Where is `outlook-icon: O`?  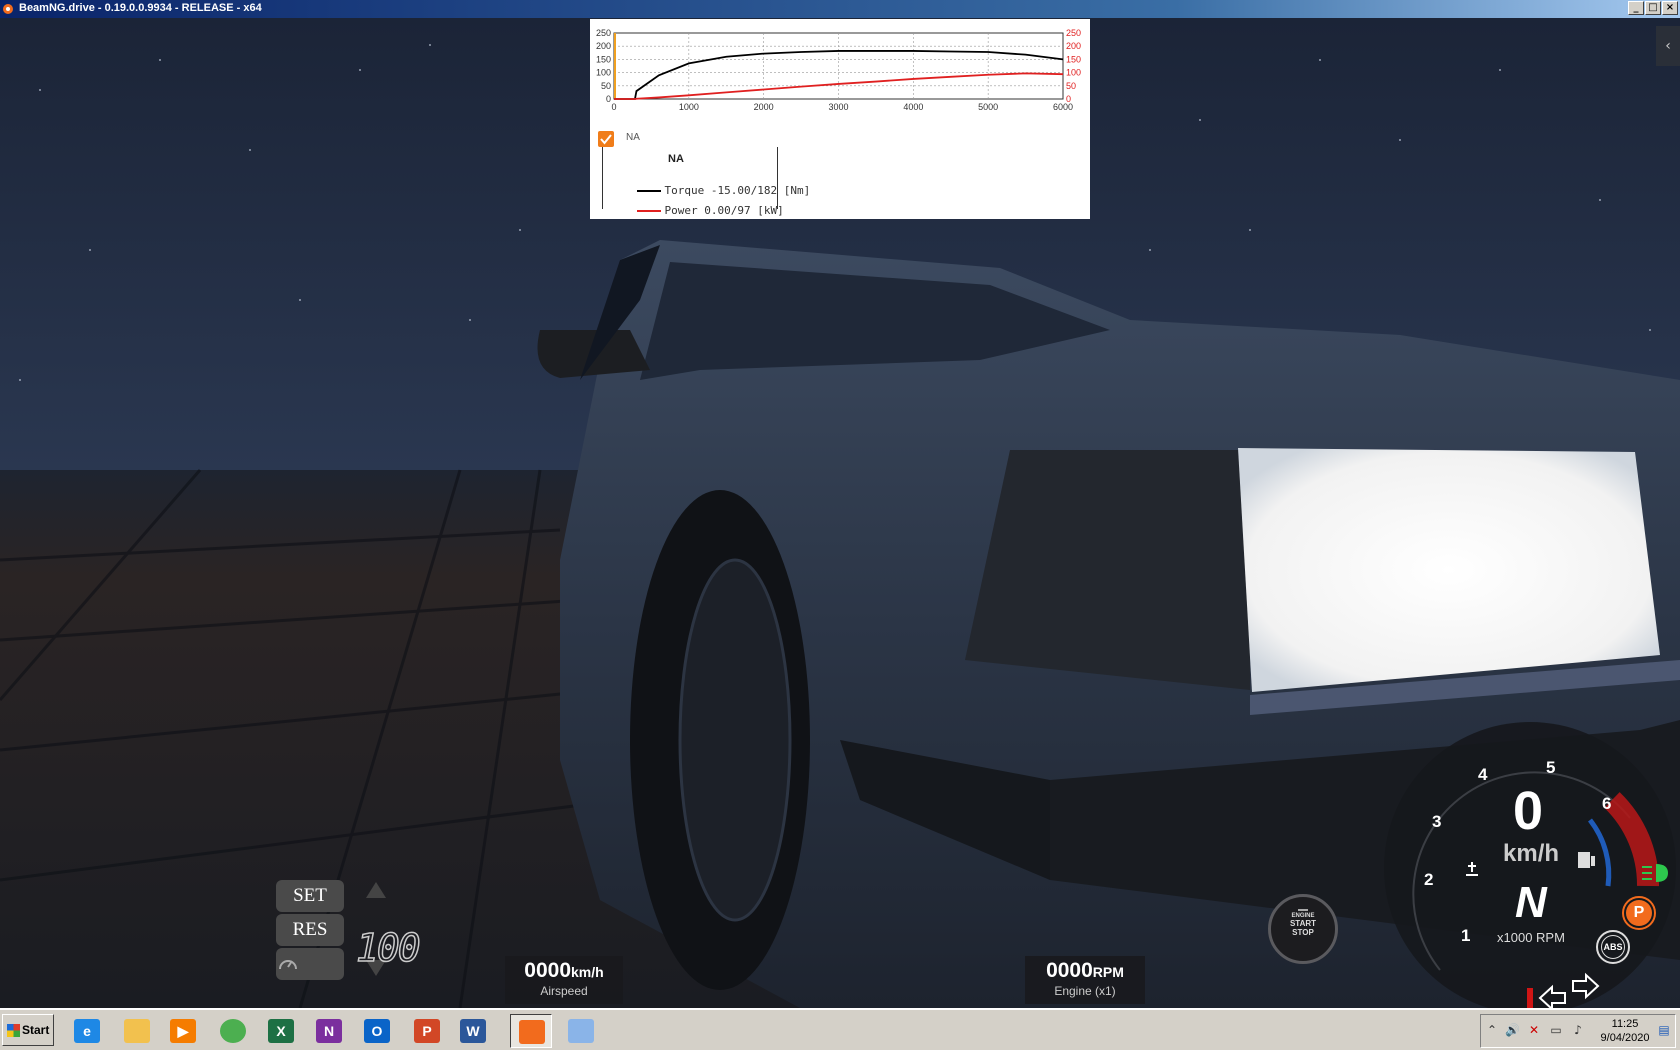
outlook-icon: O is located at coordinates (377, 1031).